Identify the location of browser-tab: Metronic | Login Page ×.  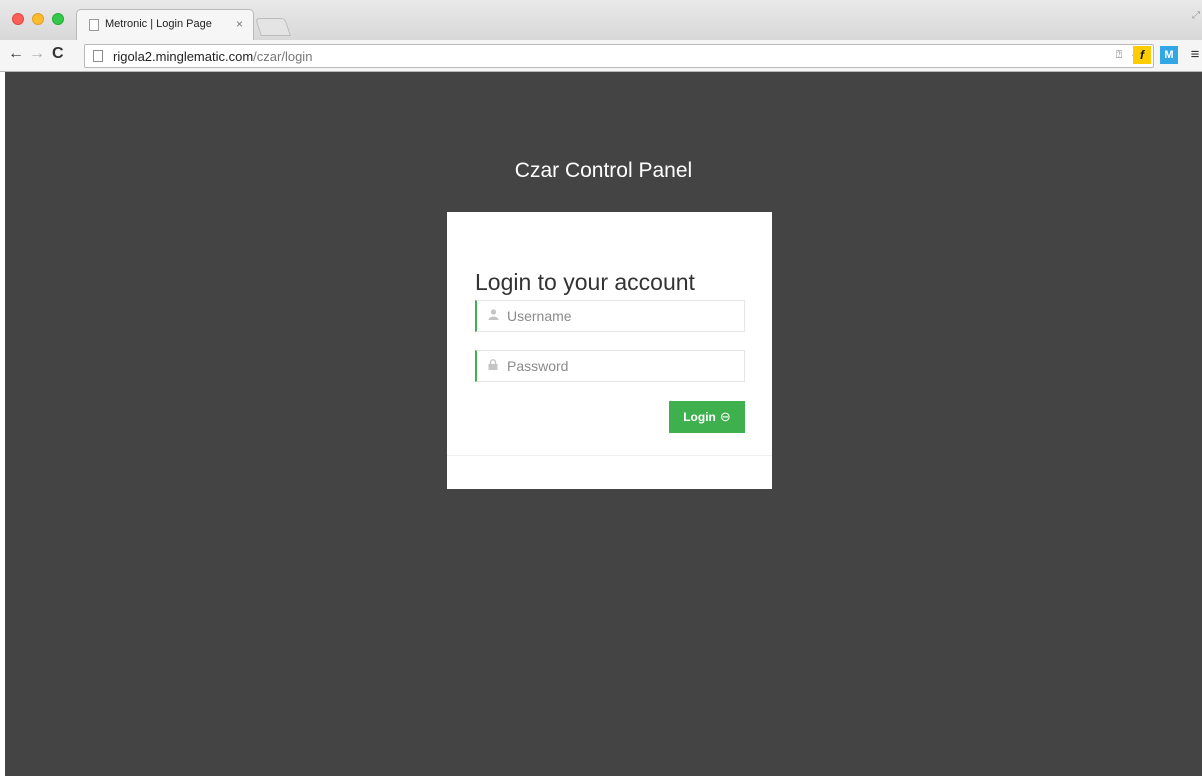
(165, 25).